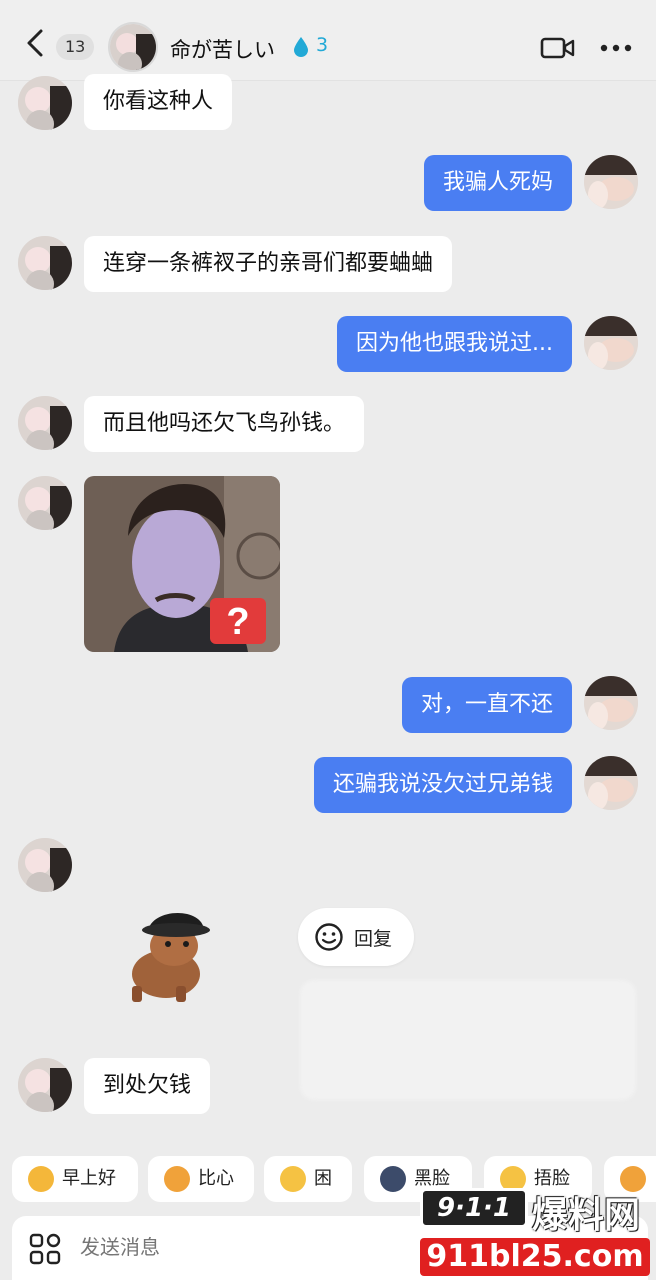  I want to click on water-drop-icon, so click(301, 47).